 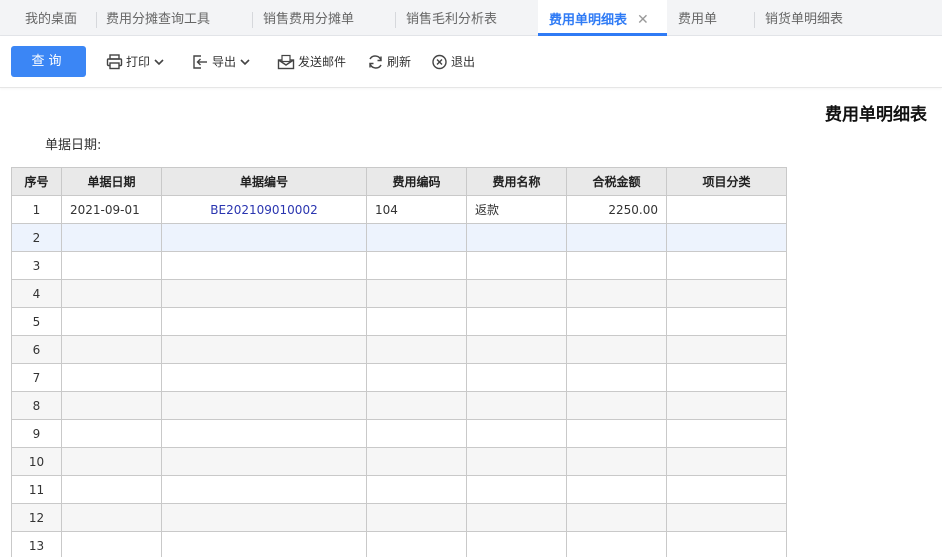 I want to click on refresh-icon, so click(x=375, y=62).